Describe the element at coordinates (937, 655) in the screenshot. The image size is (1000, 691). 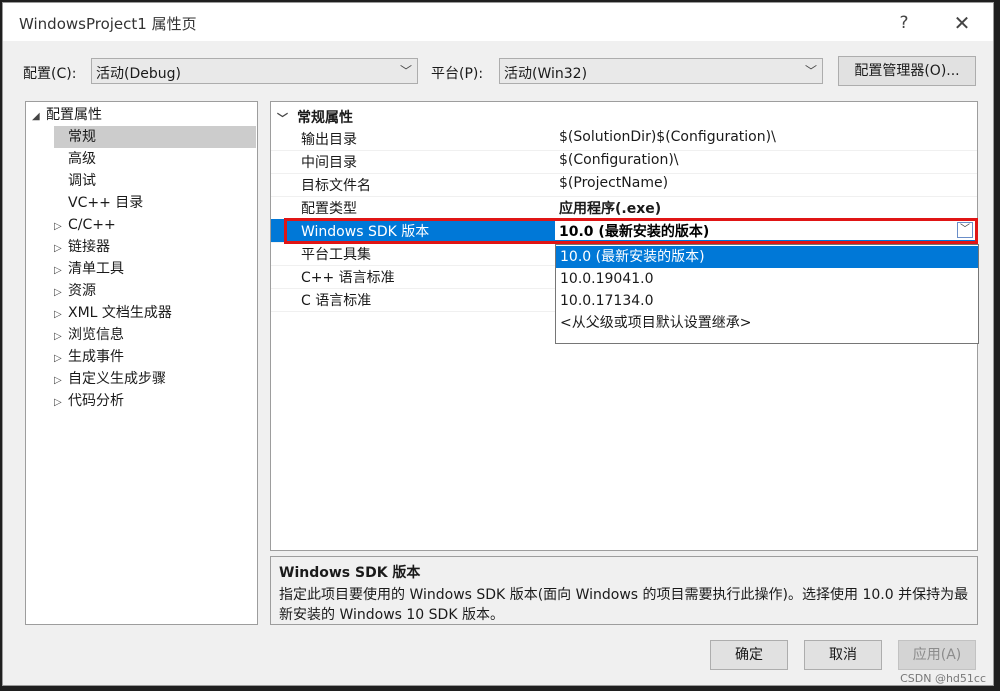
I see `apply-button: 应用(A)` at that location.